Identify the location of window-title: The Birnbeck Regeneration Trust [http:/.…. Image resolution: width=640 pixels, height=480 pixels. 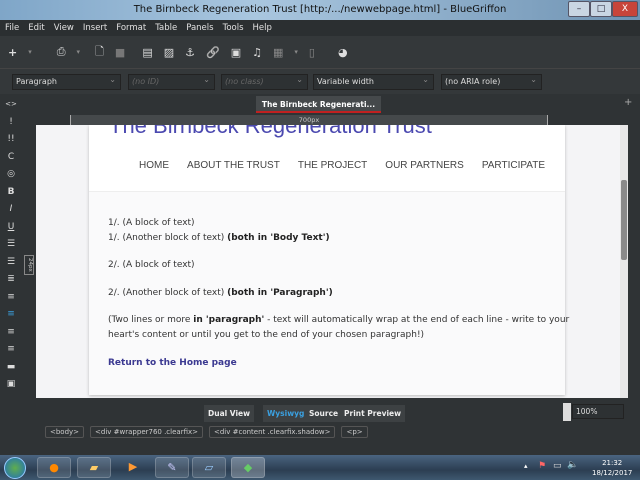
(320, 9).